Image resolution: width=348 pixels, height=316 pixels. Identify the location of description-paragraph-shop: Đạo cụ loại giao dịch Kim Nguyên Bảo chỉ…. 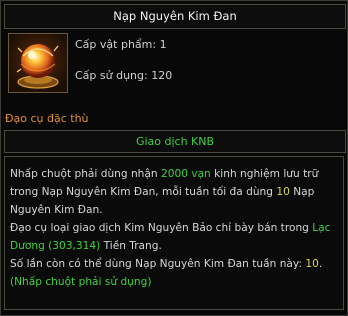
(174, 237).